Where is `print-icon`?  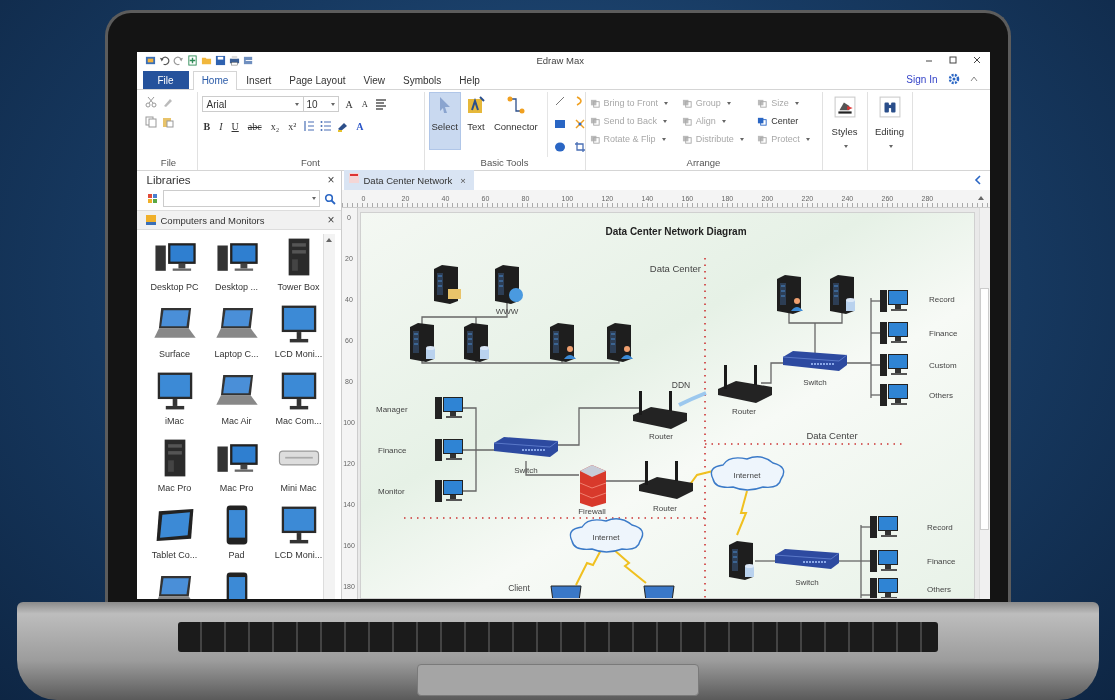
print-icon is located at coordinates (234, 60).